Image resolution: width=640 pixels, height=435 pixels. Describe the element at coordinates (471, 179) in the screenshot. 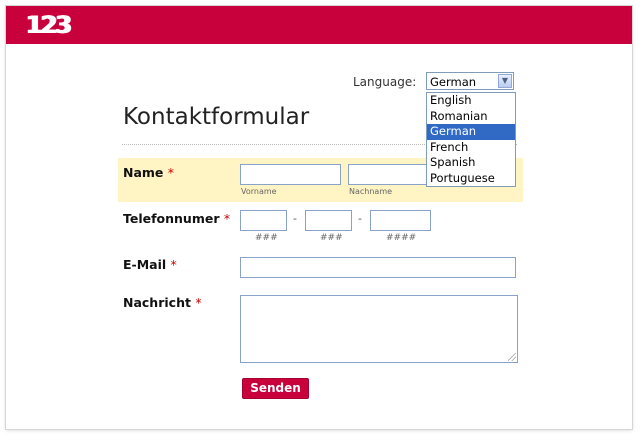

I see `language-option-portuguese: Portuguese` at that location.